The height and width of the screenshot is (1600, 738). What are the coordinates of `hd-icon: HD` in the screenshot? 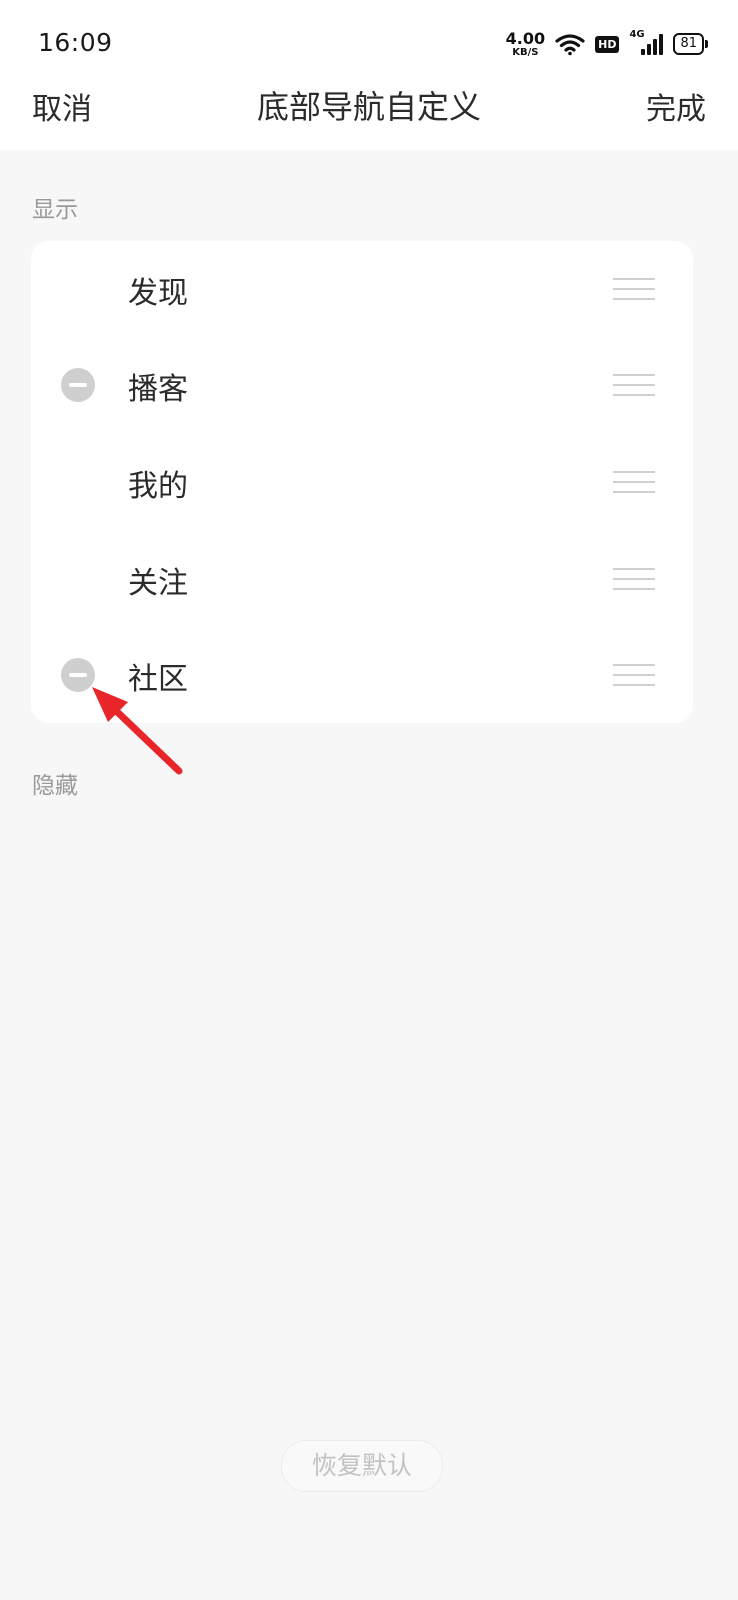 It's located at (607, 44).